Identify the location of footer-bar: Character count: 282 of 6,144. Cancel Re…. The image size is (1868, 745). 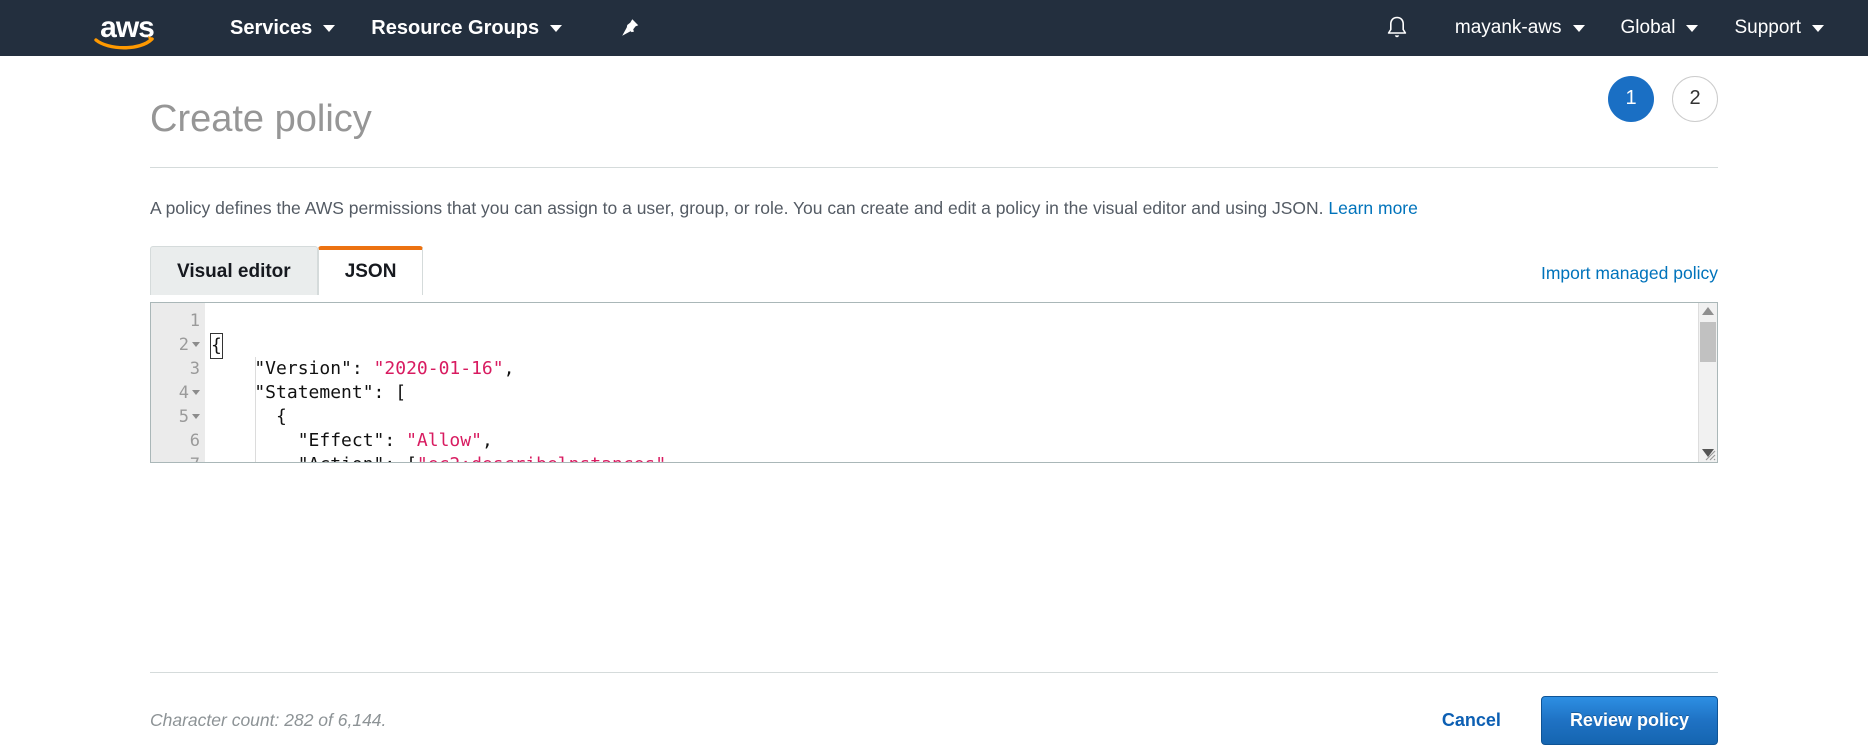
(934, 720).